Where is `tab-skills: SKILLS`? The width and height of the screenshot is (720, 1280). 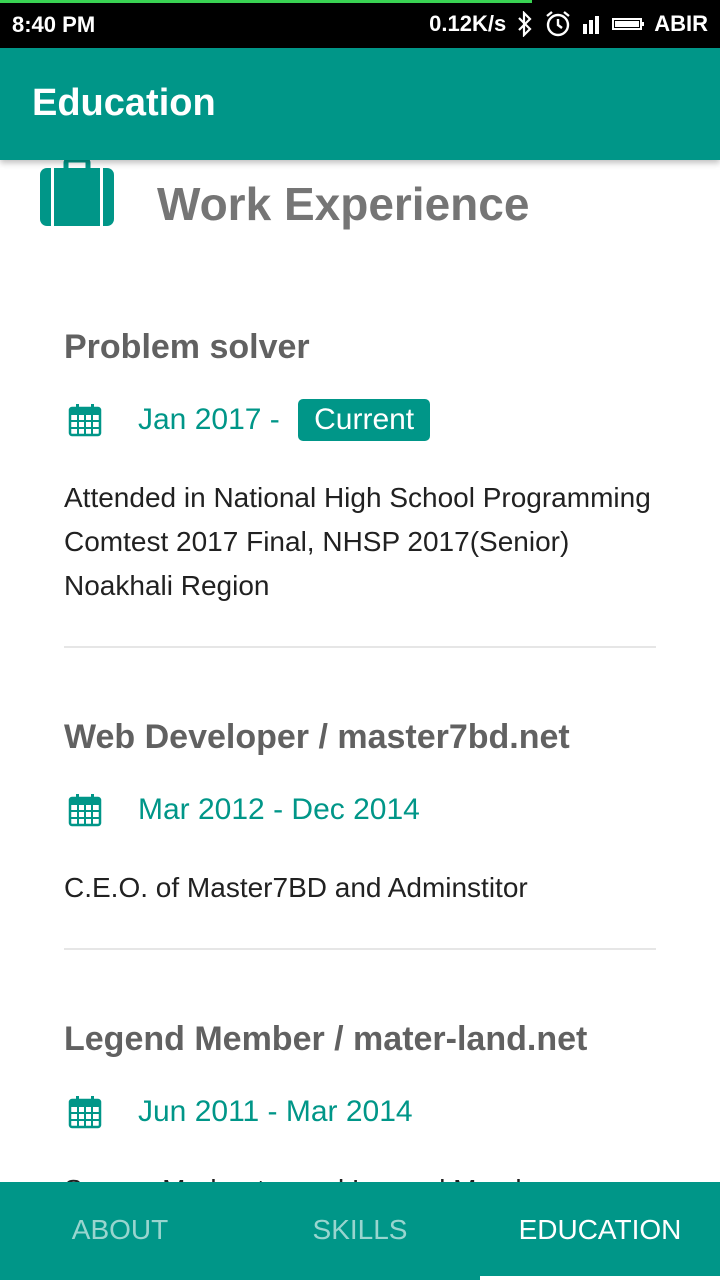 tab-skills: SKILLS is located at coordinates (360, 1231).